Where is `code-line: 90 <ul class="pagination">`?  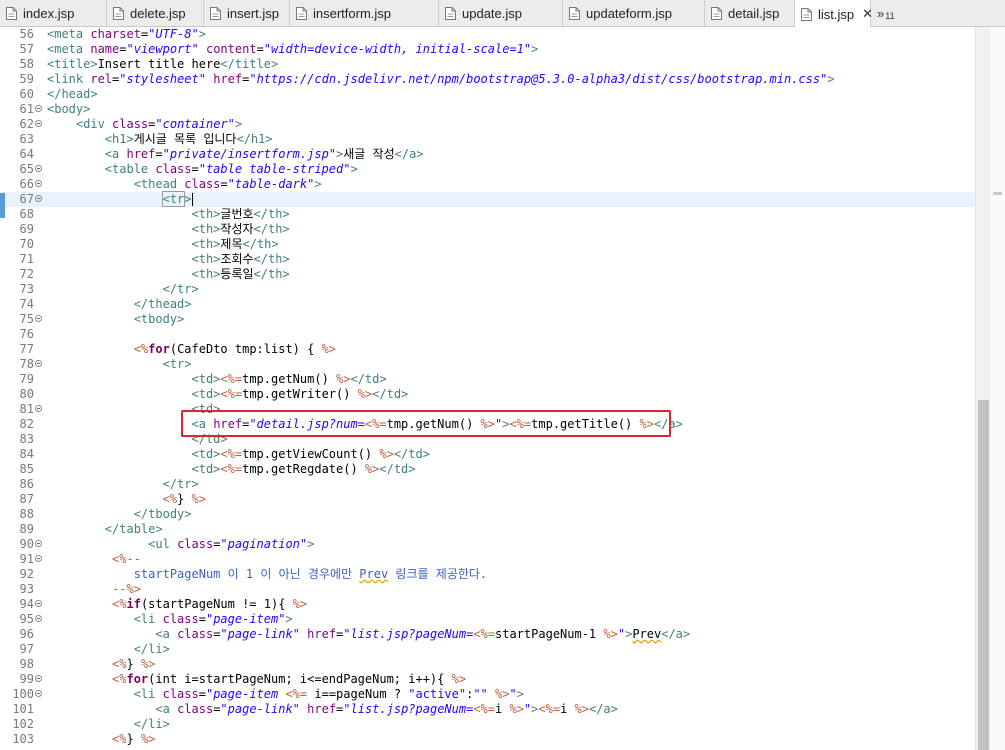
code-line: 90 <ul class="pagination"> is located at coordinates (487, 544).